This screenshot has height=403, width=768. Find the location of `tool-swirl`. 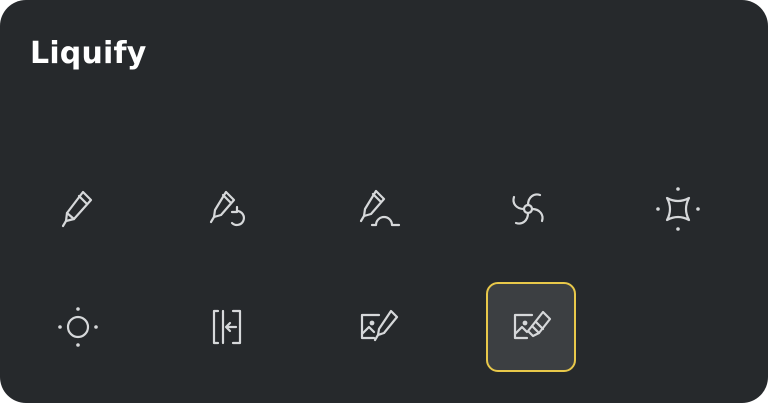

tool-swirl is located at coordinates (528, 209).